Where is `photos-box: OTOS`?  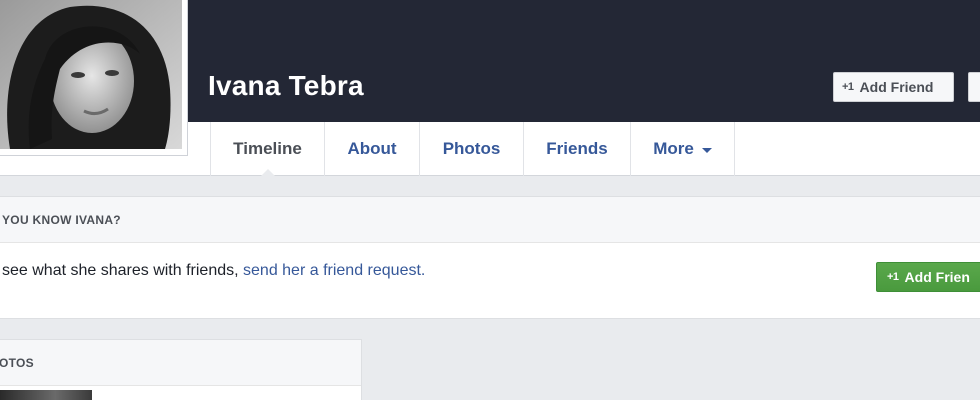
photos-box: OTOS is located at coordinates (181, 369).